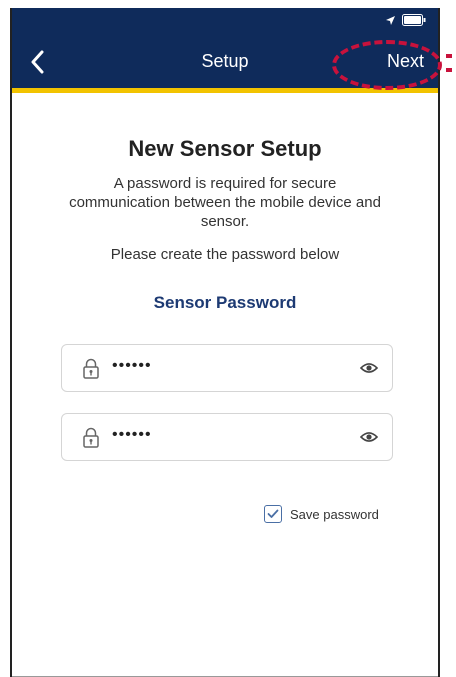  I want to click on checkmark-icon, so click(273, 513).